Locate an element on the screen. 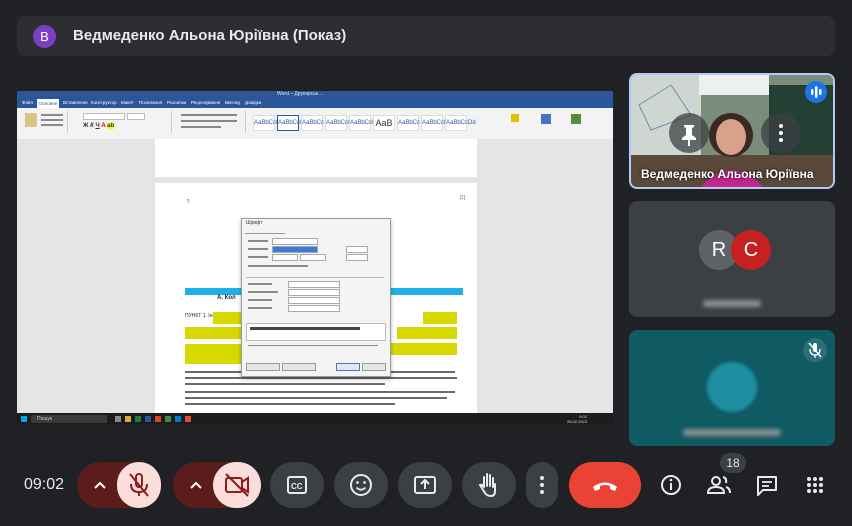 This screenshot has height=526, width=852. ribbon-tab: Вигляд is located at coordinates (232, 102).